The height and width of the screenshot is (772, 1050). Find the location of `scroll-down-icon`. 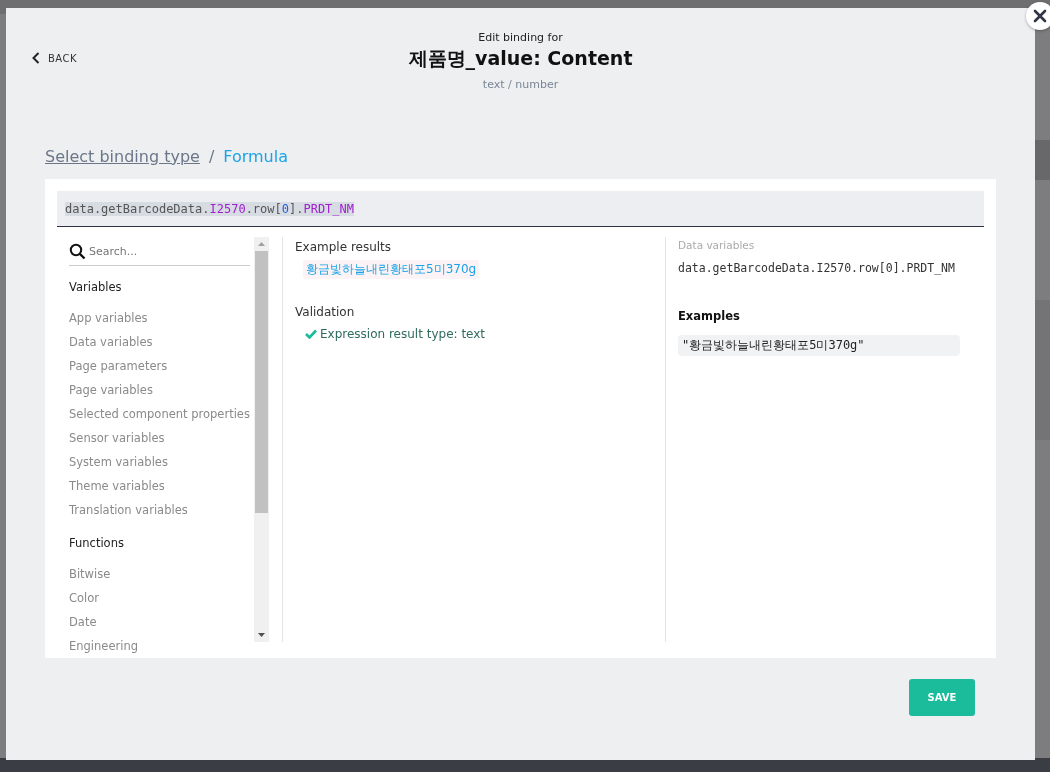

scroll-down-icon is located at coordinates (261, 635).